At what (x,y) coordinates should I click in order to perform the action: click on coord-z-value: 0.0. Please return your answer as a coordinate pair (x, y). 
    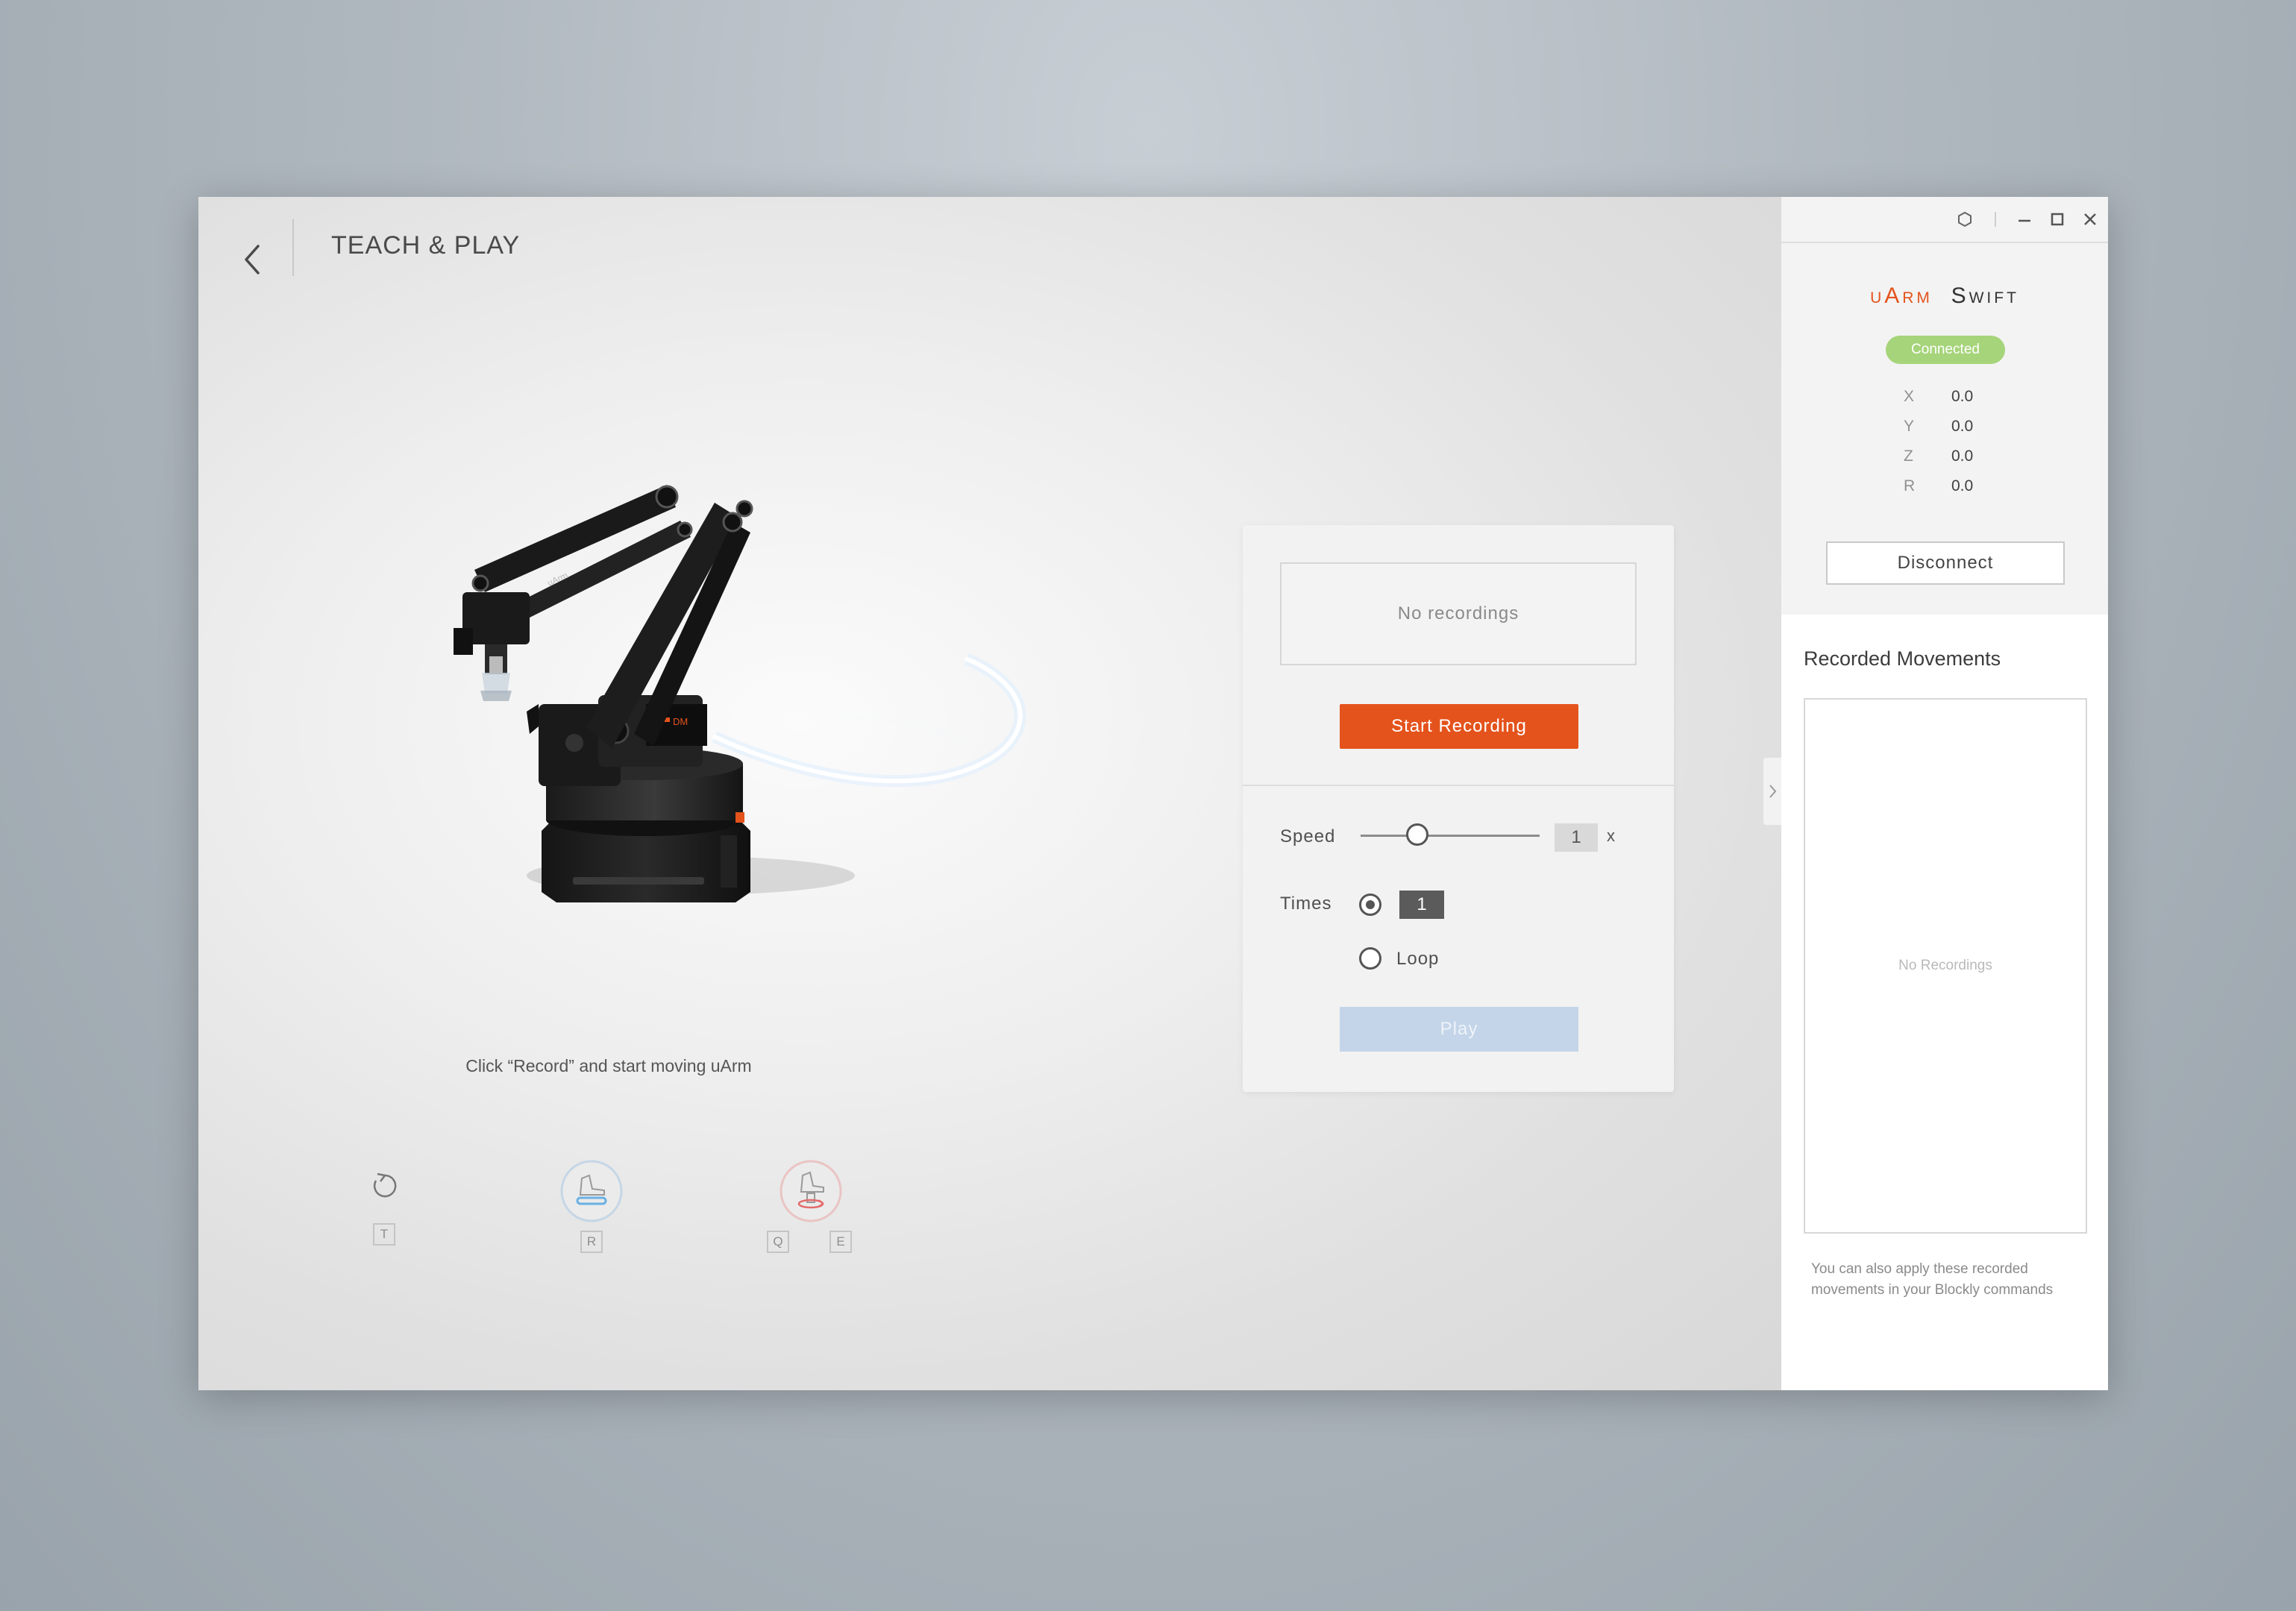
    Looking at the image, I should click on (1962, 456).